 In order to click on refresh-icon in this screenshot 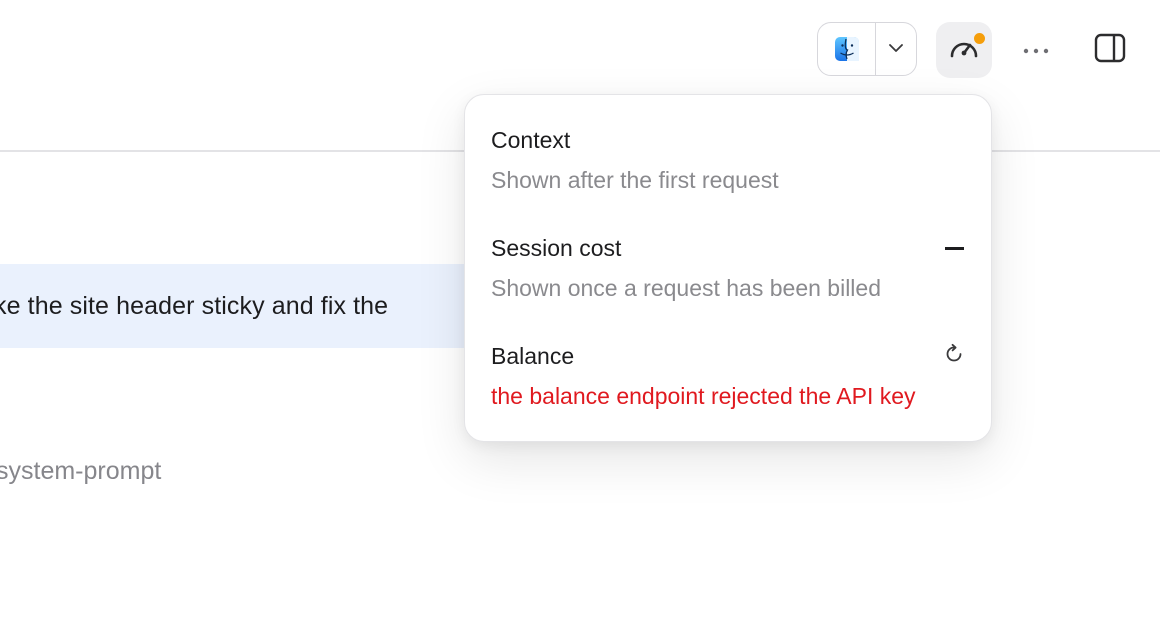, I will do `click(954, 356)`.